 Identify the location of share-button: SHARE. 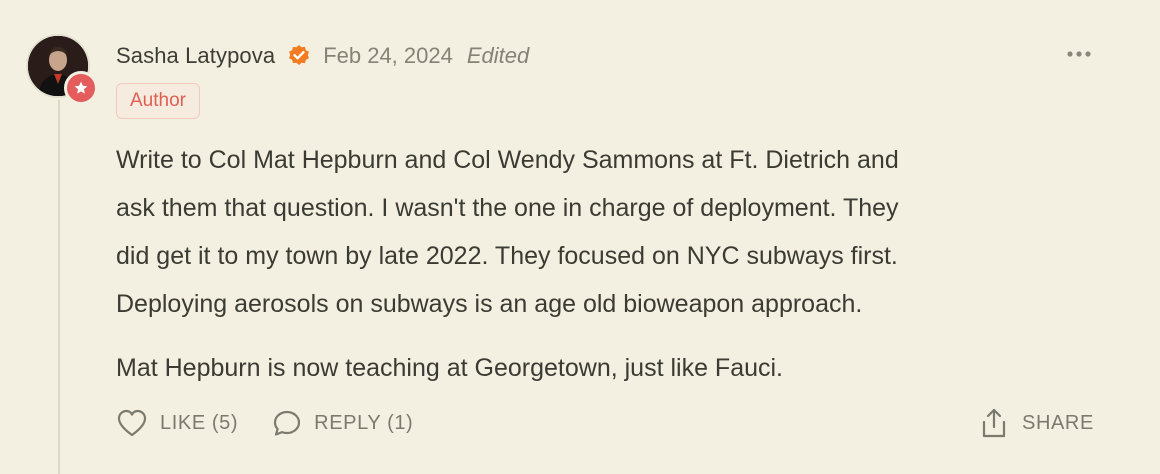
(1037, 423).